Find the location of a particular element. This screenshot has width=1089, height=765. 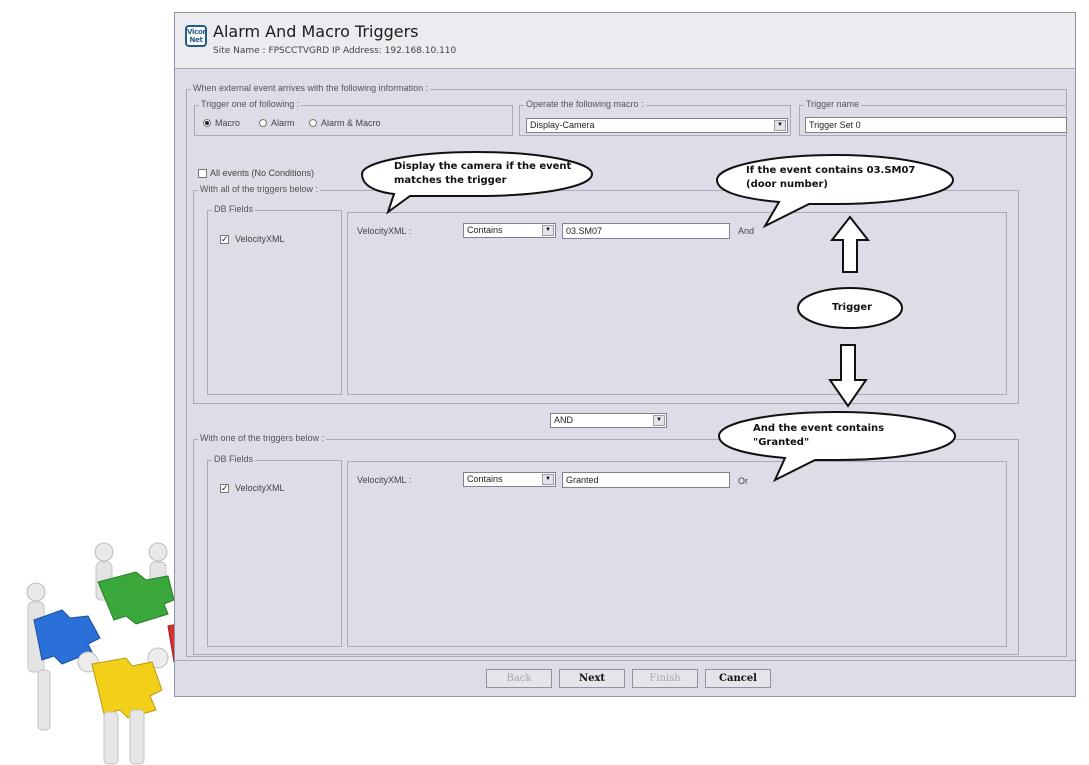

all-velocityxml-checkbox: ✓ is located at coordinates (224, 239).